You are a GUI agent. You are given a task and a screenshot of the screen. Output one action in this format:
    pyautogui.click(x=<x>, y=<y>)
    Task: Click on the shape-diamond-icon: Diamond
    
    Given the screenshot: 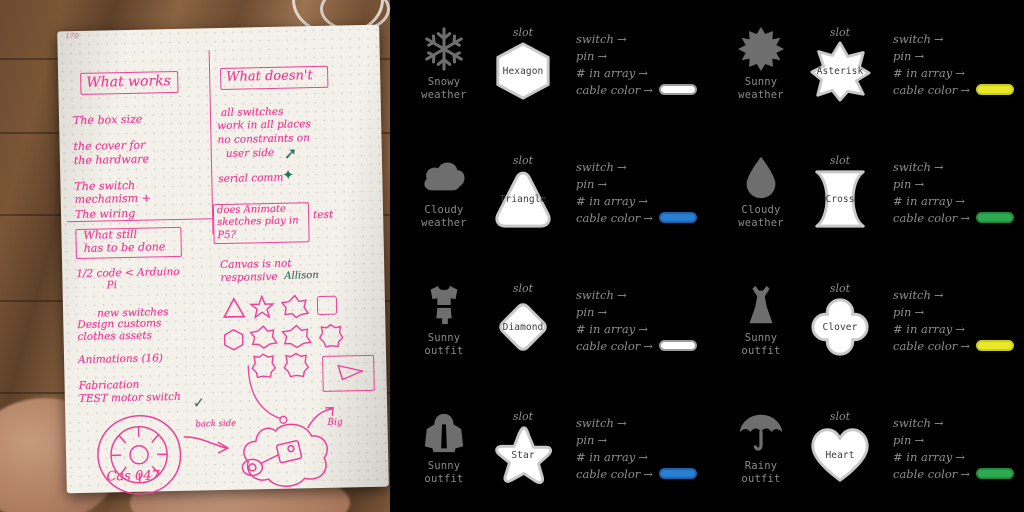 What is the action you would take?
    pyautogui.click(x=523, y=327)
    